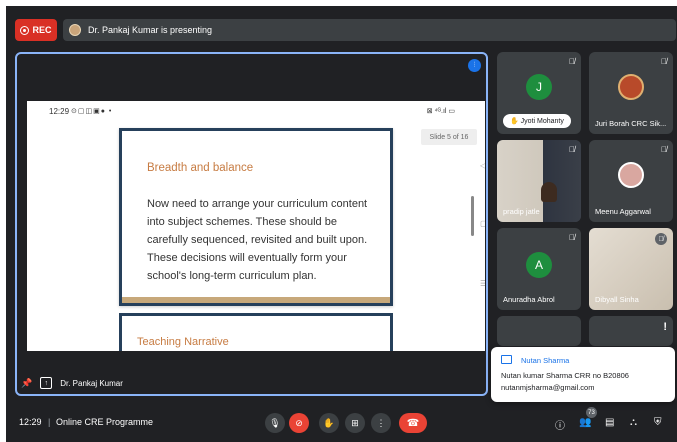  Describe the element at coordinates (42, 30) in the screenshot. I see `recording-label: REC` at that location.